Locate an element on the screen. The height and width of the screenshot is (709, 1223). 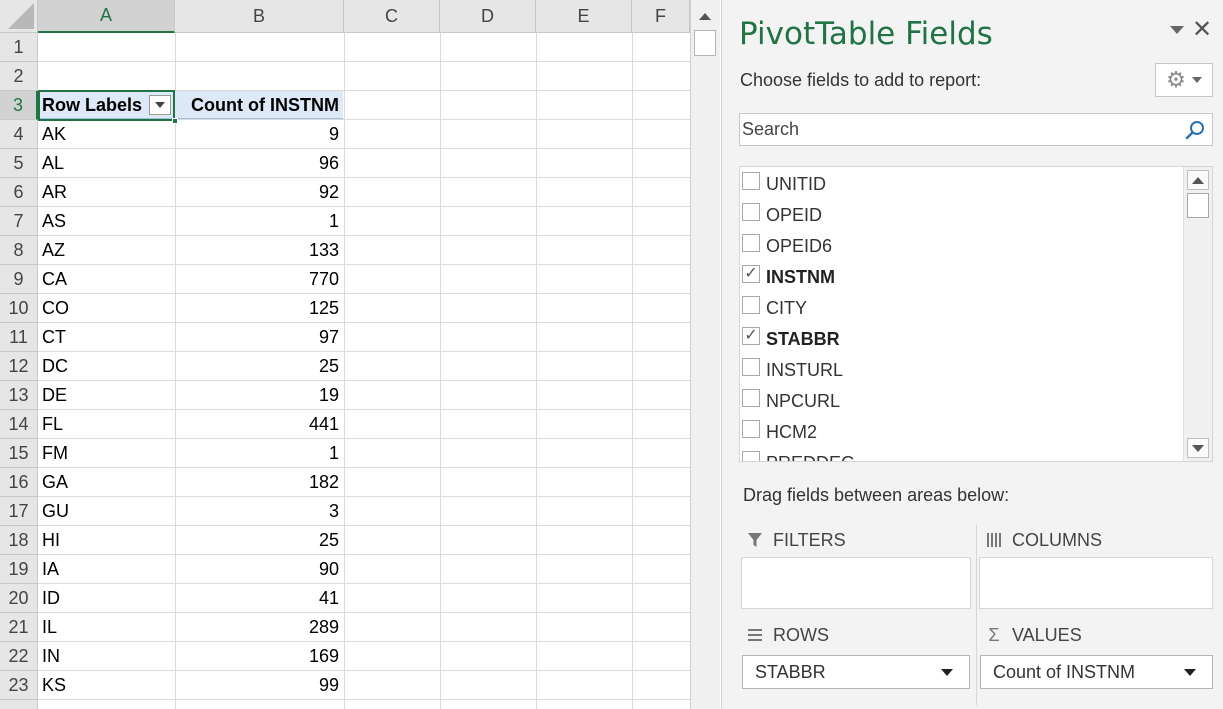
cell-b17: 3 is located at coordinates (258, 511).